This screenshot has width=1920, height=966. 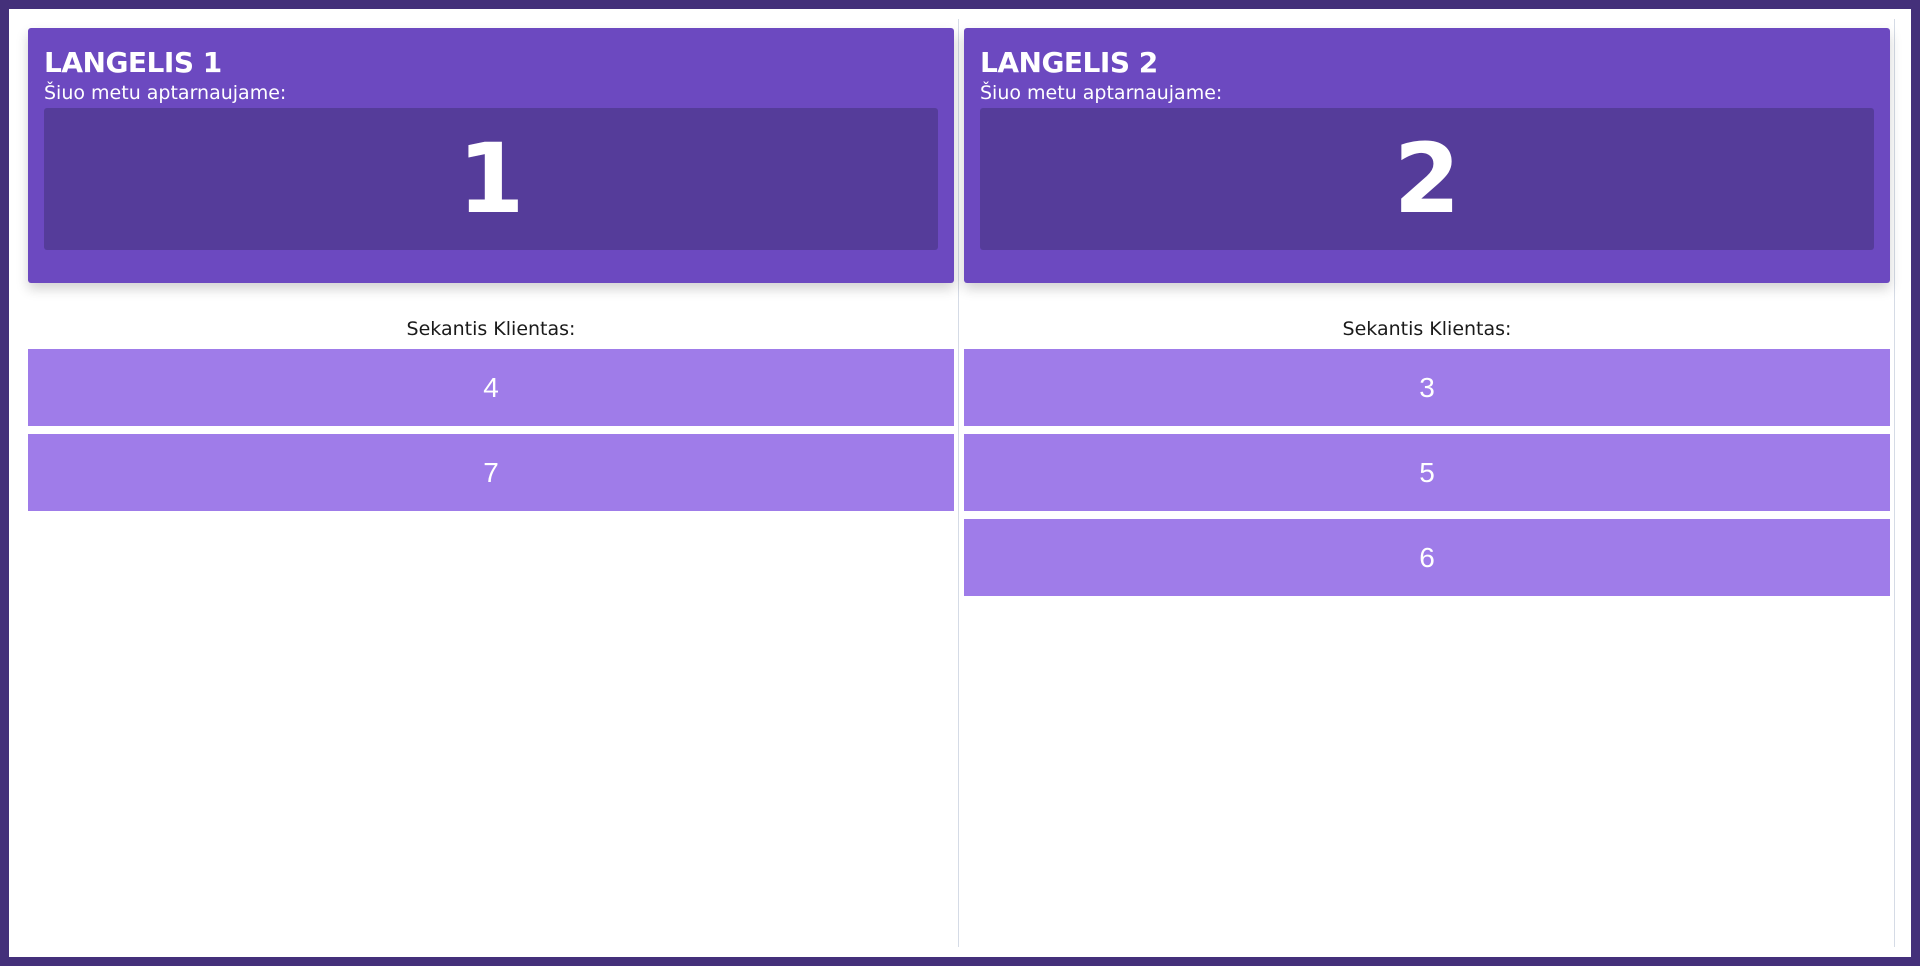 I want to click on current-number-box: 1, so click(x=491, y=179).